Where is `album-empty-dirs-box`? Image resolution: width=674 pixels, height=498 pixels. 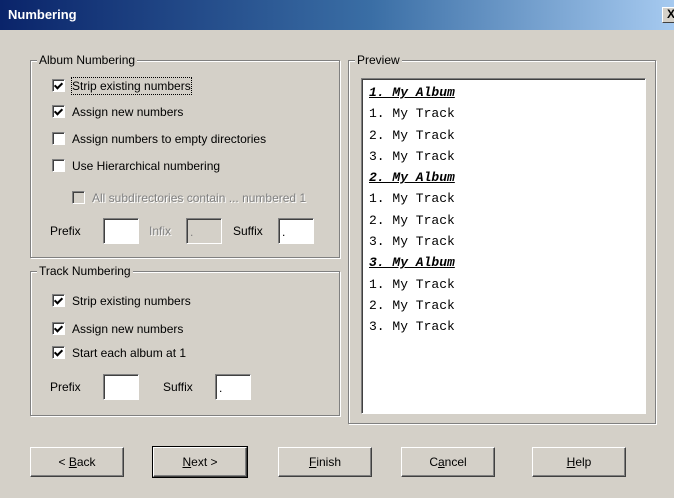
album-empty-dirs-box is located at coordinates (58, 138).